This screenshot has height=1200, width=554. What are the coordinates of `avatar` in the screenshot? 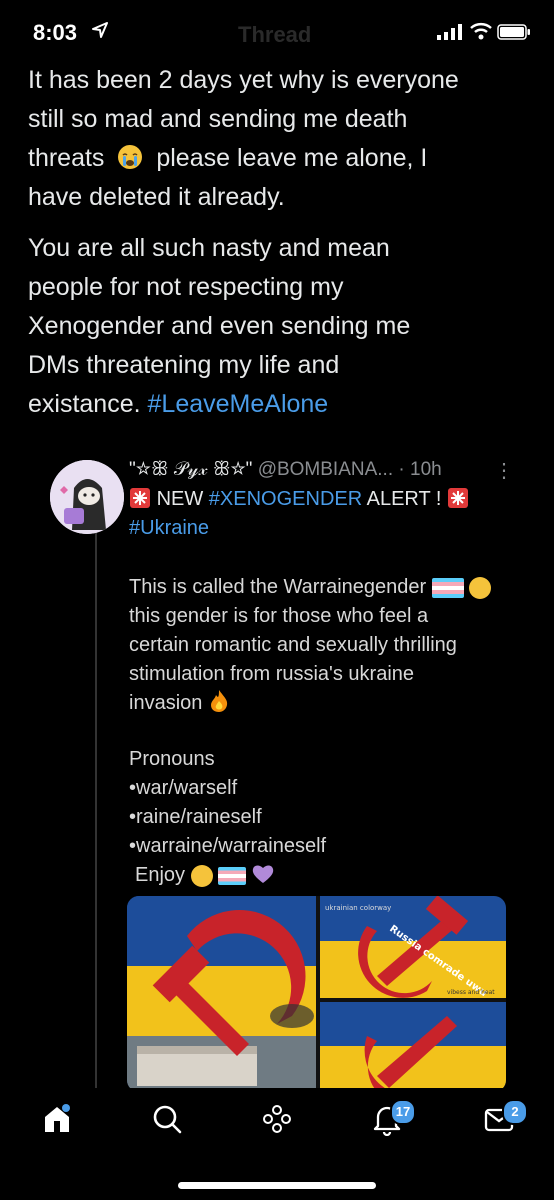 It's located at (87, 497).